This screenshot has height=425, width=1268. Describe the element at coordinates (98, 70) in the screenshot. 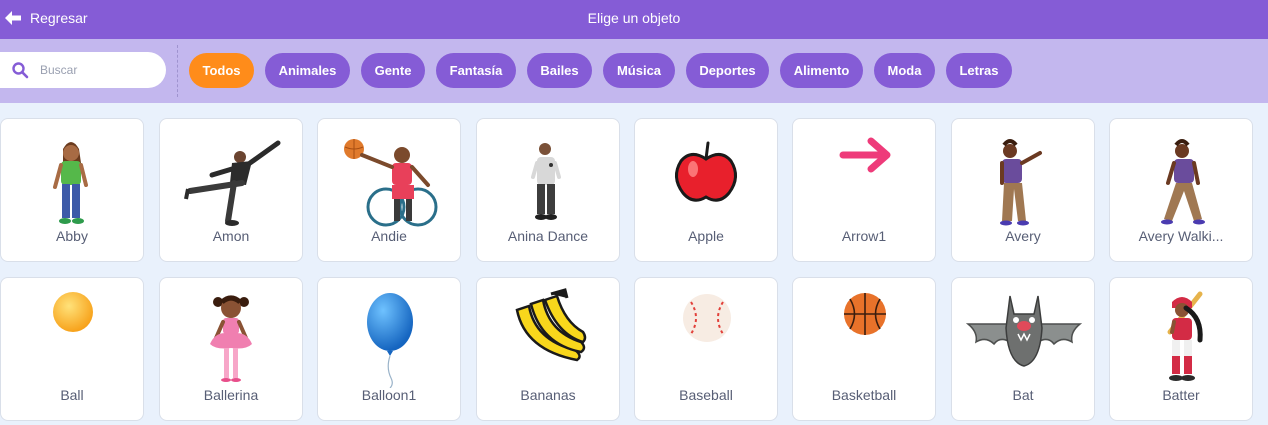

I see `search-input` at that location.